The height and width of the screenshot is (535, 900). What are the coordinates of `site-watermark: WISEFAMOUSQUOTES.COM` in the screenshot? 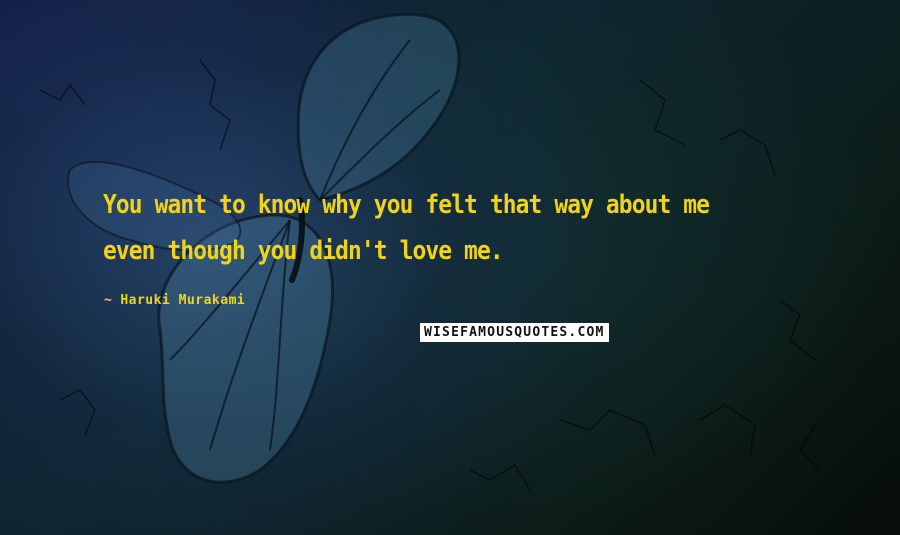 It's located at (514, 332).